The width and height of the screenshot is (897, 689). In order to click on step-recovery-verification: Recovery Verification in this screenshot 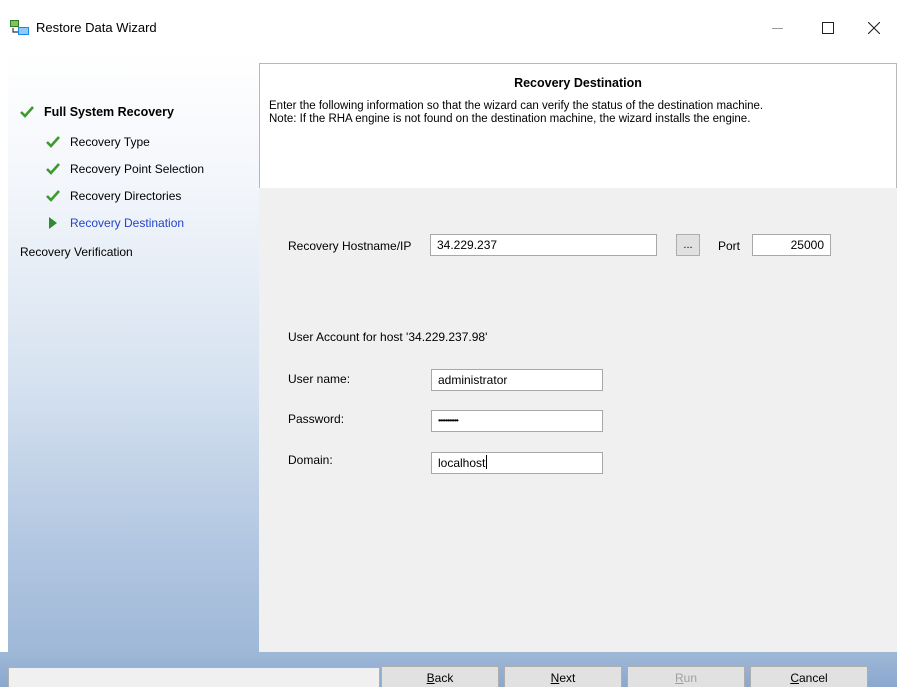, I will do `click(76, 252)`.